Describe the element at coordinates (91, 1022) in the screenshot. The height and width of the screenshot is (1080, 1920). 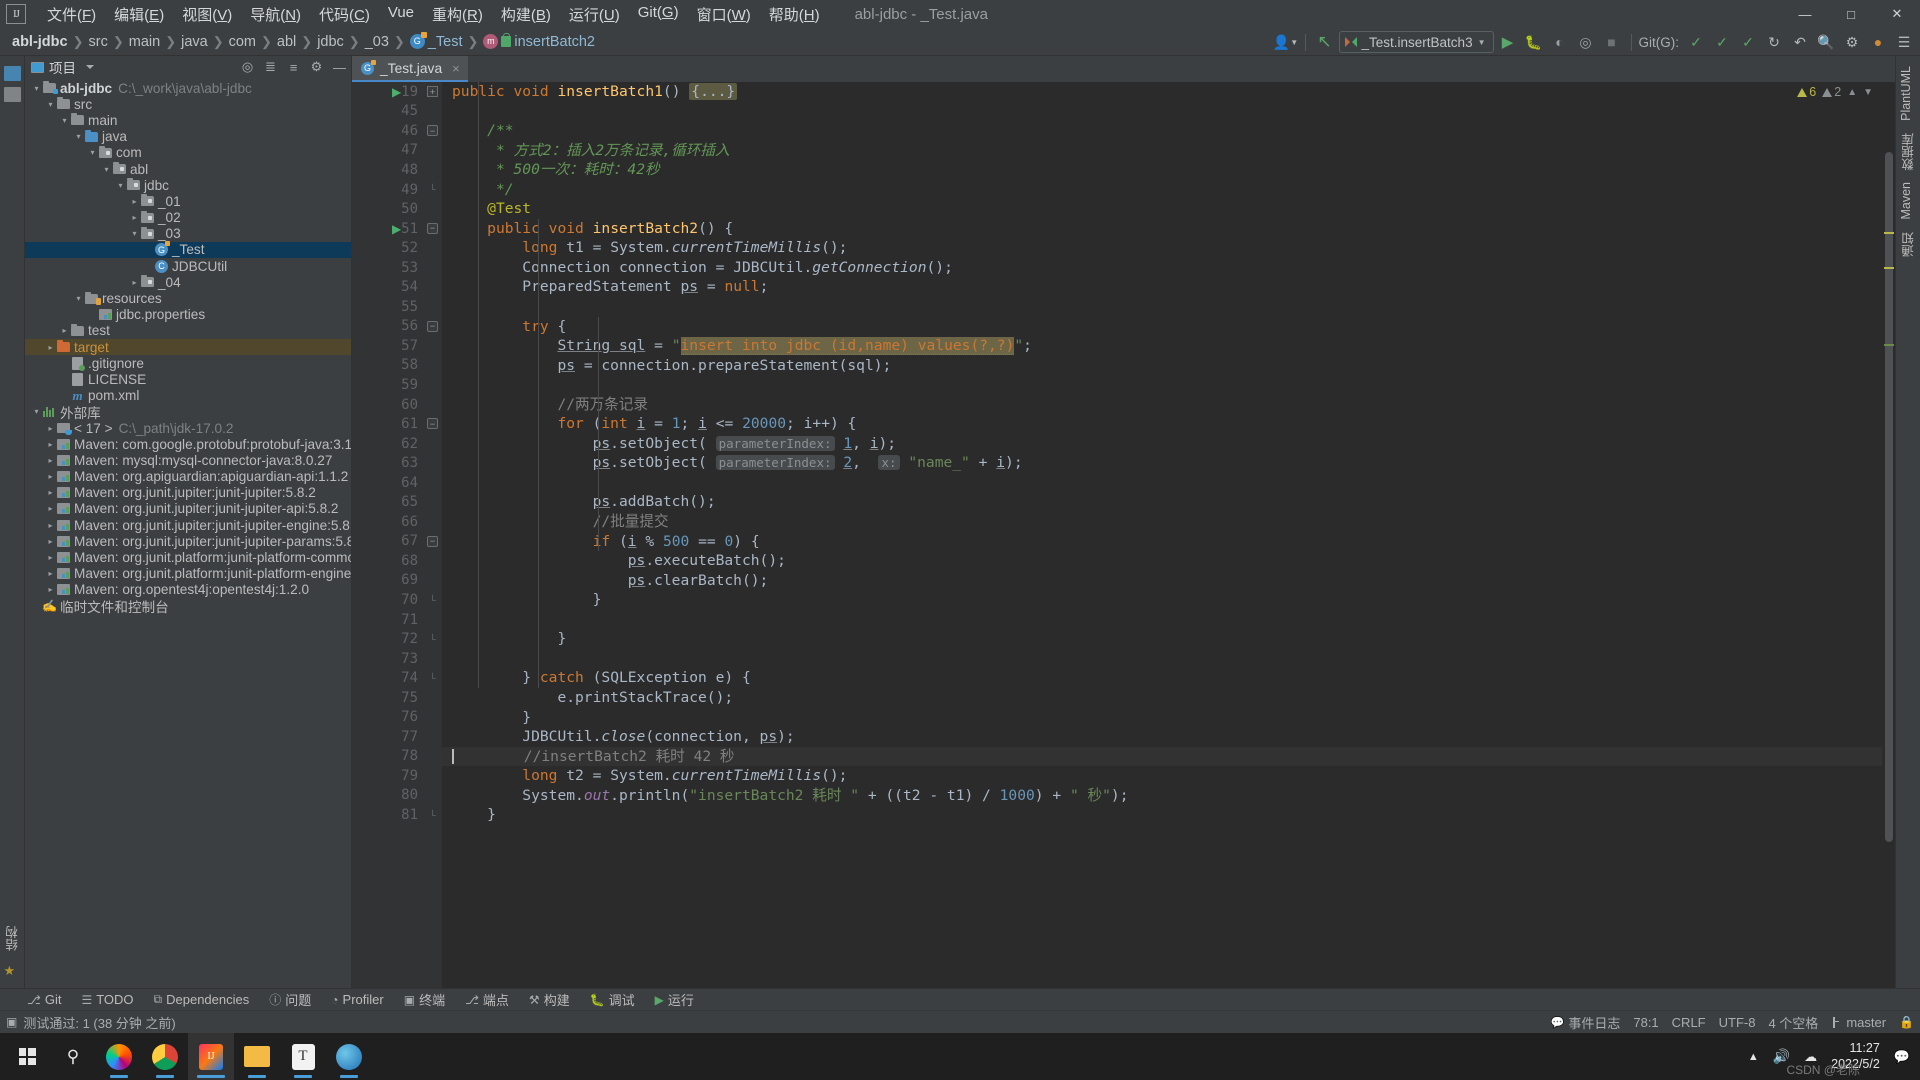
I see `status-message-area: ▣ 测试通过: 1 (38 分钟 之前)` at that location.